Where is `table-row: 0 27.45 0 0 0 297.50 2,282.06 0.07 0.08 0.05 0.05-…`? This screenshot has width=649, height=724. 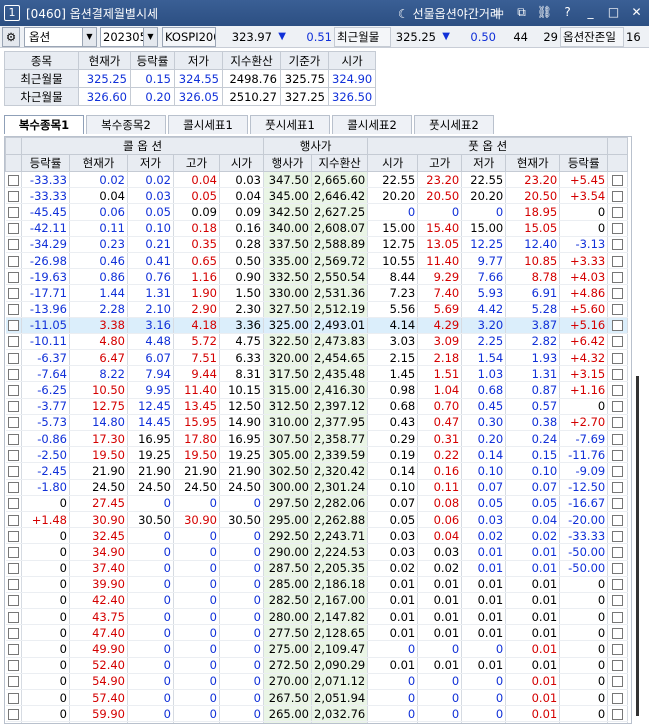
table-row: 0 27.45 0 0 0 297.50 2,282.06 0.07 0.08 0.05 0.05-… is located at coordinates (317, 503).